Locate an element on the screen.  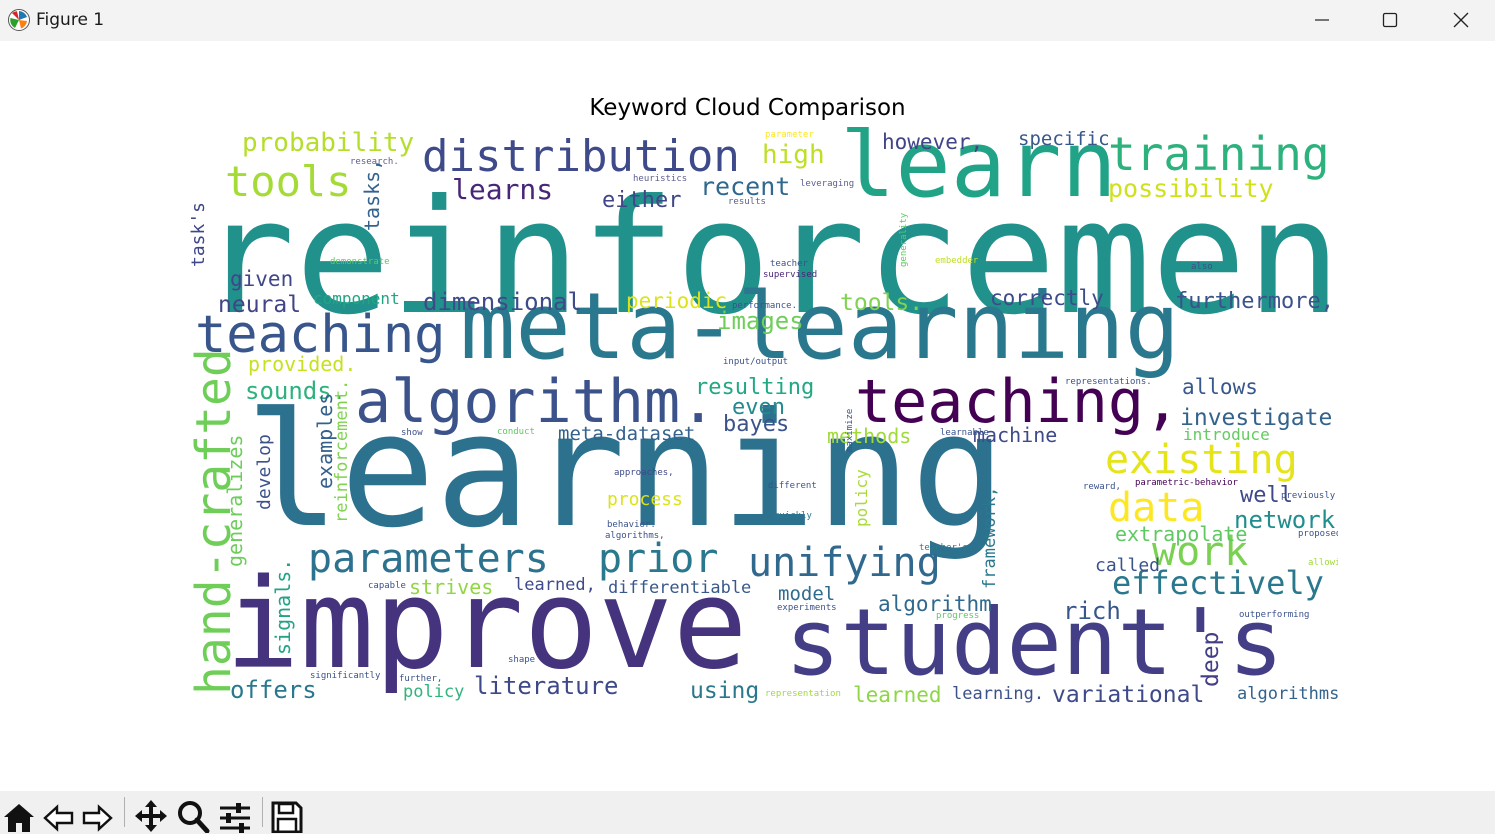
word-cloud-word: provided. is located at coordinates (302, 364).